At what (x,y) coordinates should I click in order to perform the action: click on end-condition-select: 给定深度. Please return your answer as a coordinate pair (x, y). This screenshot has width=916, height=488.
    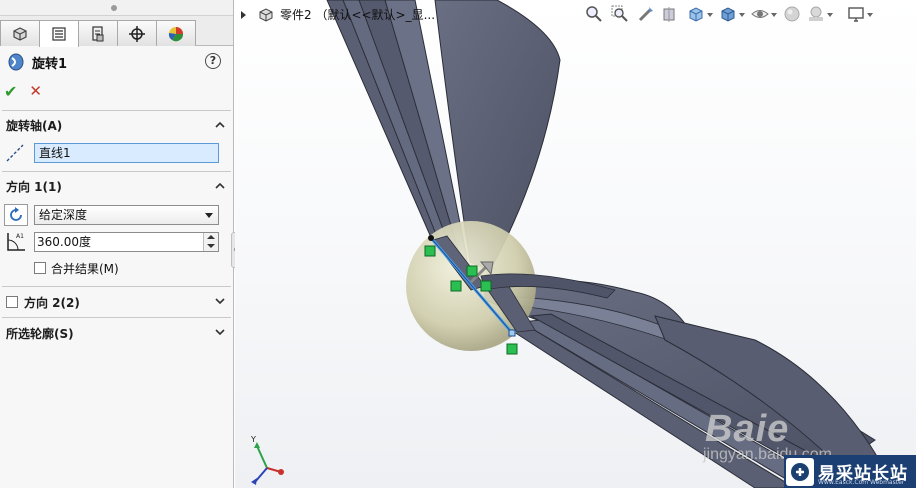
    Looking at the image, I should click on (126, 215).